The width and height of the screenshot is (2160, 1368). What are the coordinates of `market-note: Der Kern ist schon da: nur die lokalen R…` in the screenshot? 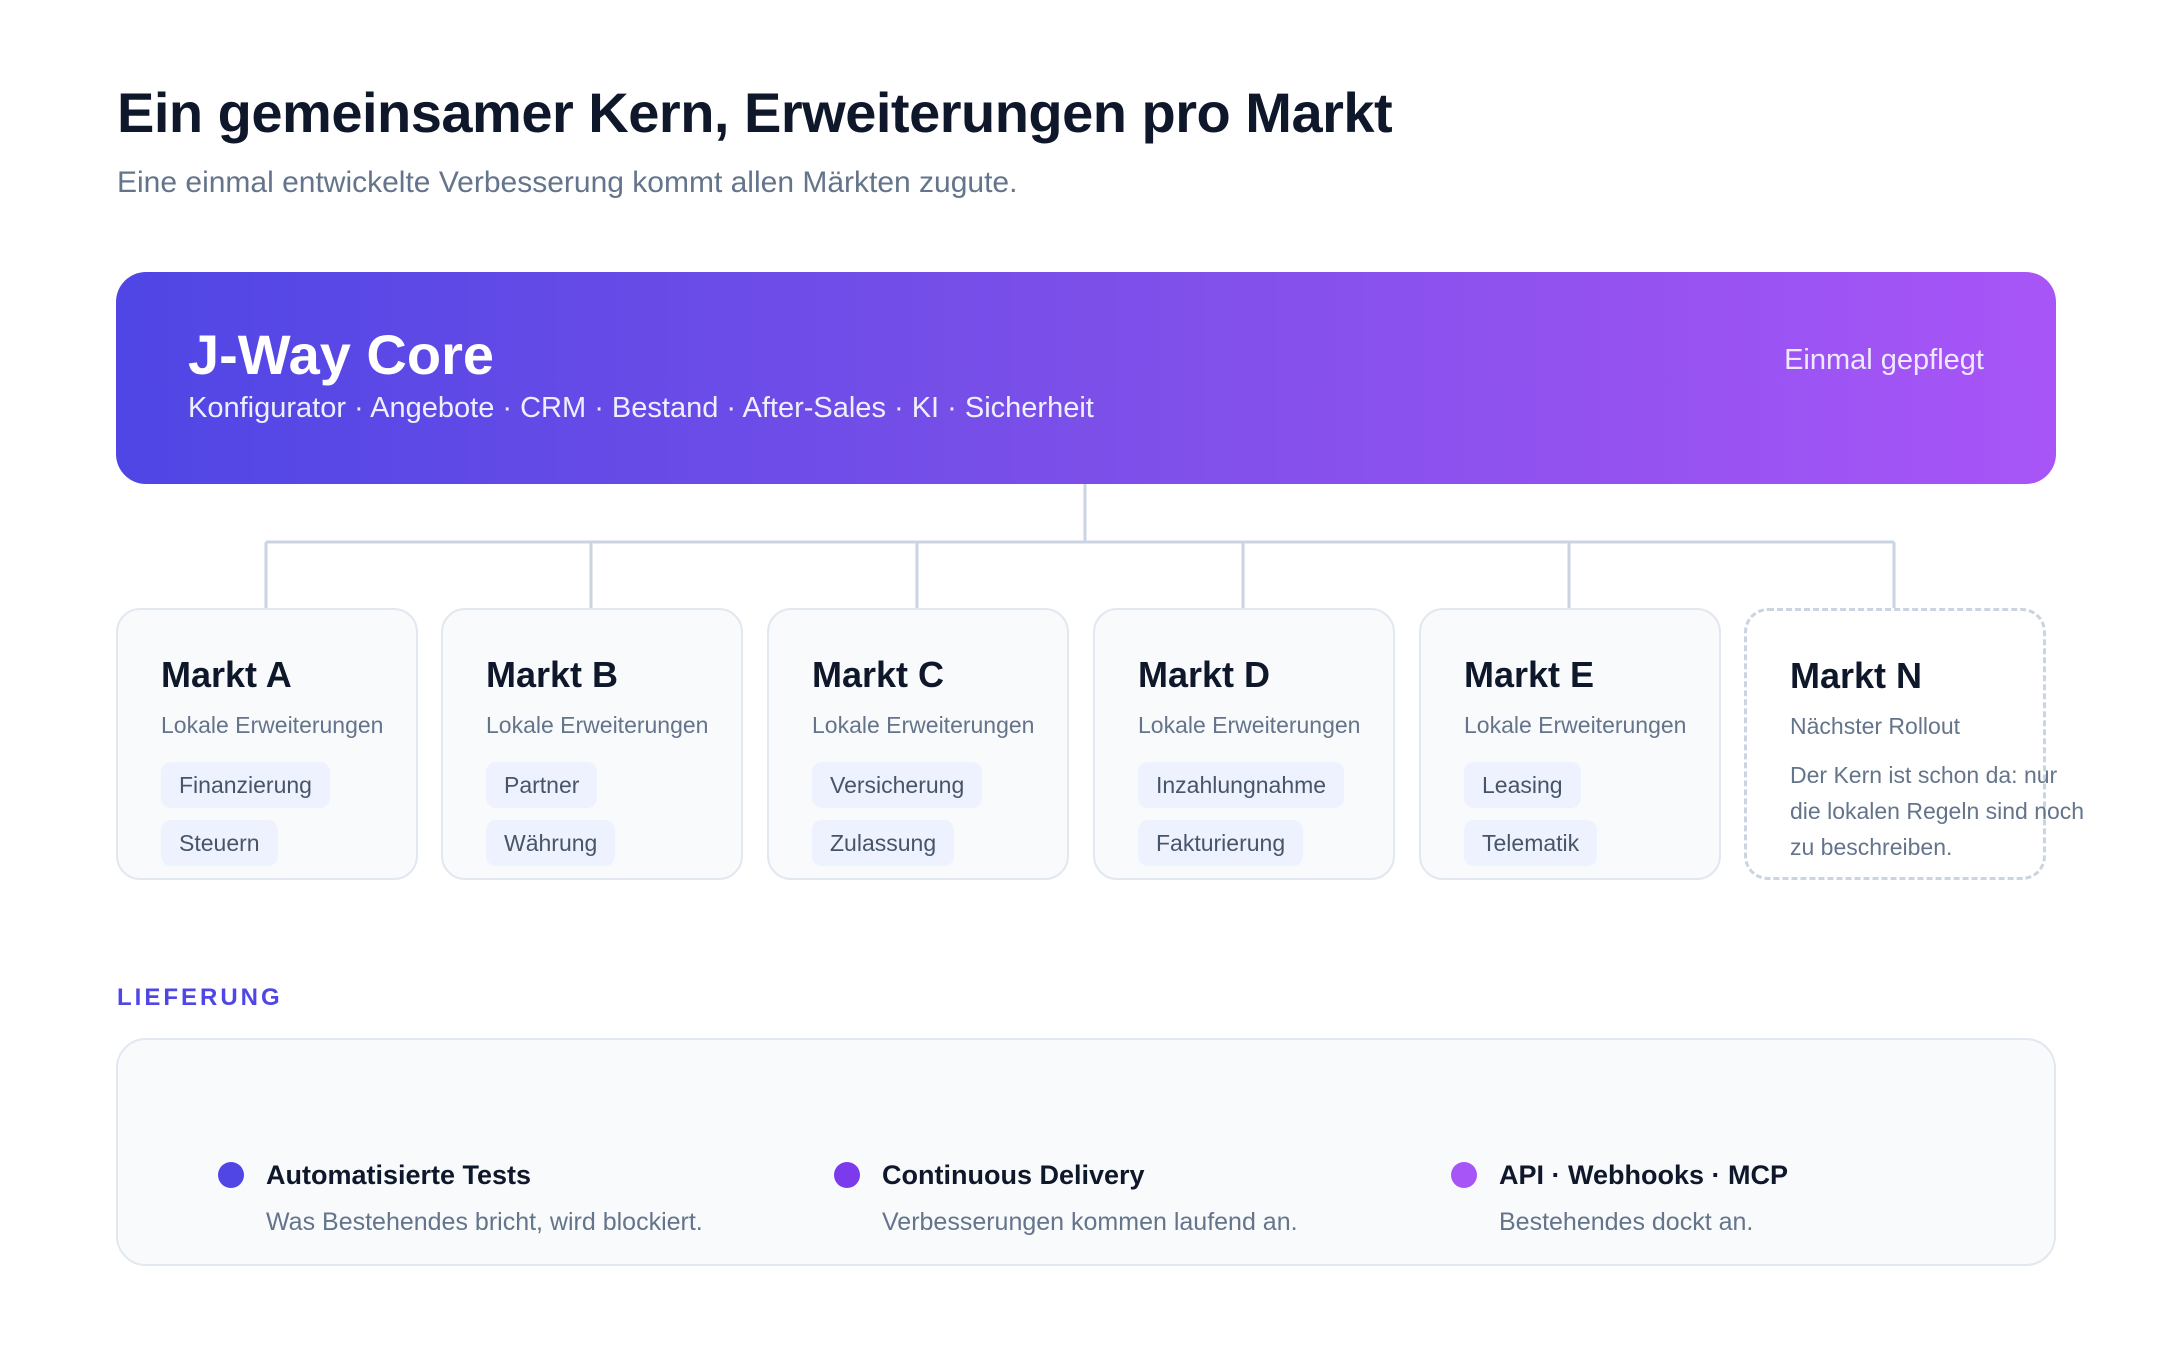 It's located at (1937, 811).